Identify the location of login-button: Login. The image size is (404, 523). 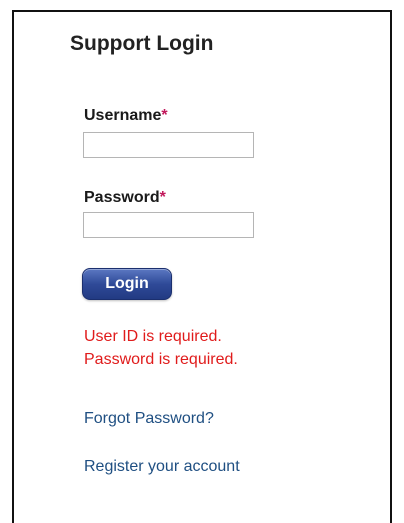
(127, 284).